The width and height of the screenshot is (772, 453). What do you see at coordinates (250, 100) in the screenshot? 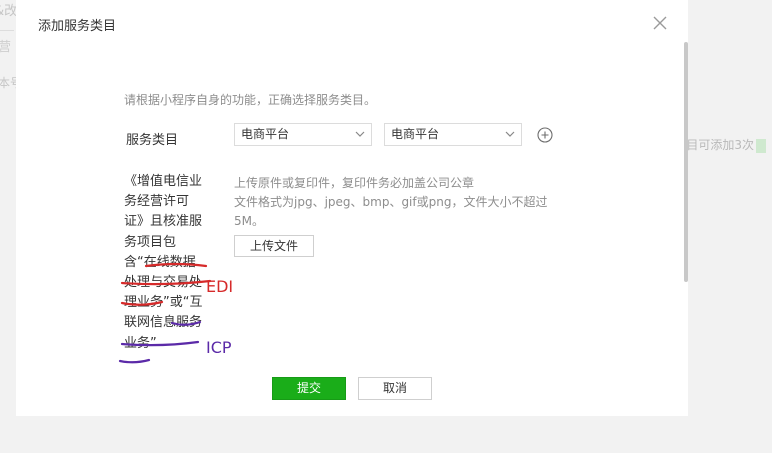
I see `category-tip: 请根据小程序自身的功能，正确选择服务类目。` at bounding box center [250, 100].